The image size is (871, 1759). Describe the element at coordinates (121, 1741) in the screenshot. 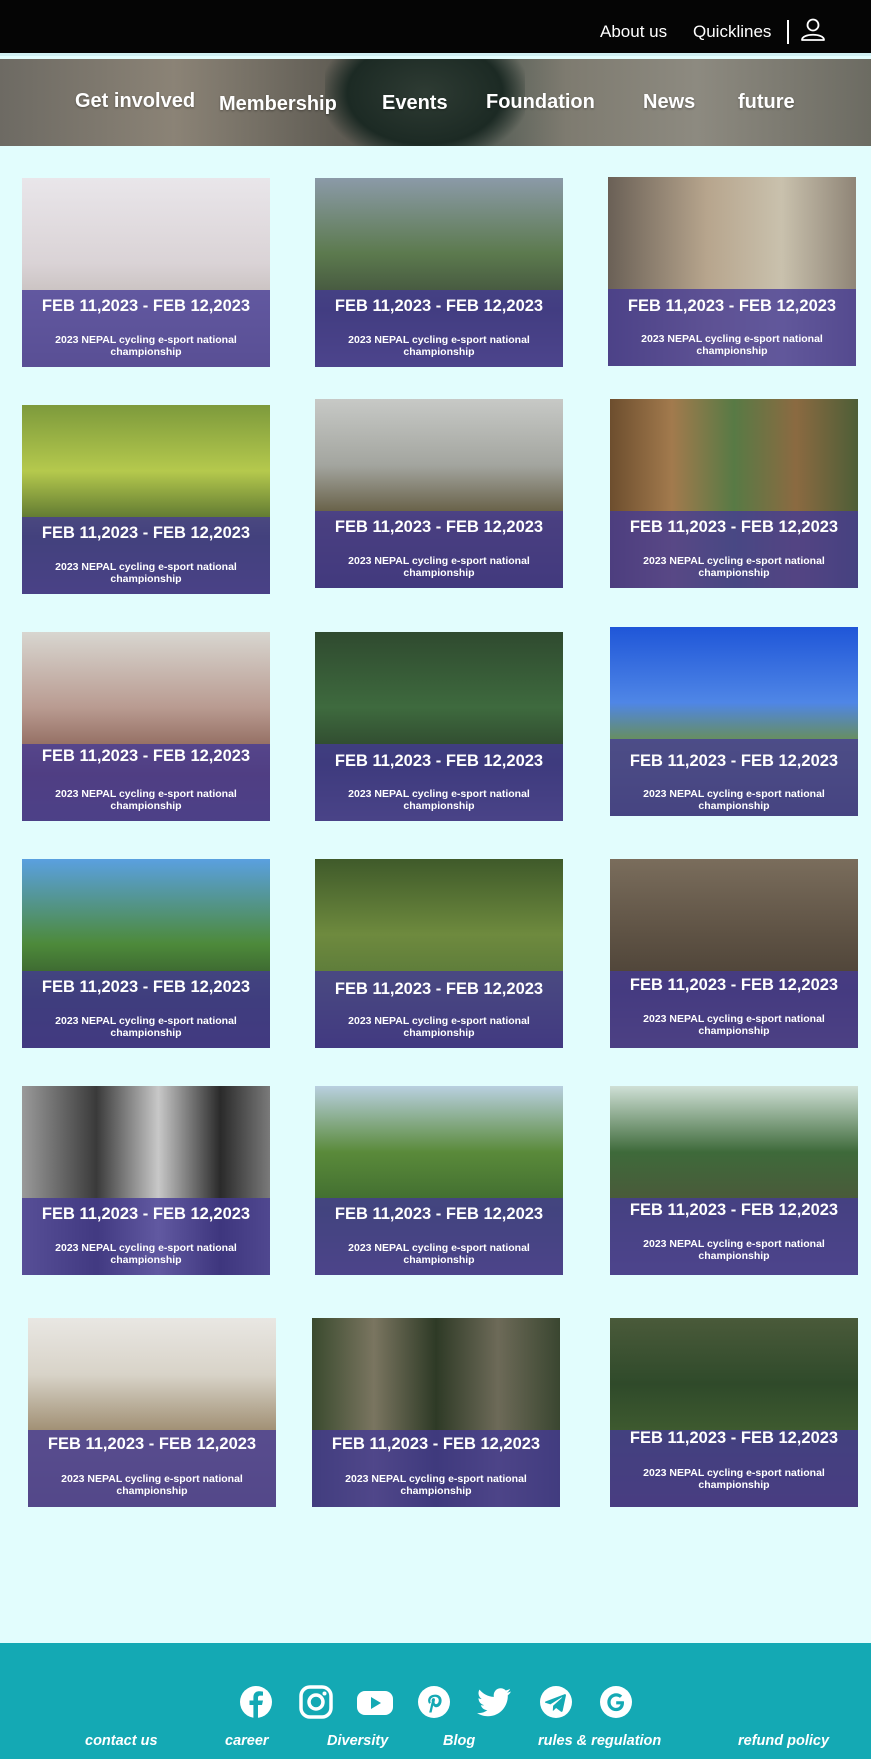

I see `footer-contact-us: contact us` at that location.